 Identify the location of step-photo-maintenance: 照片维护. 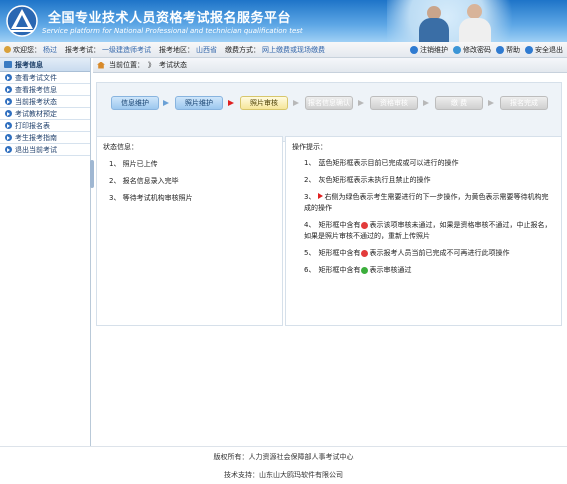
(199, 103).